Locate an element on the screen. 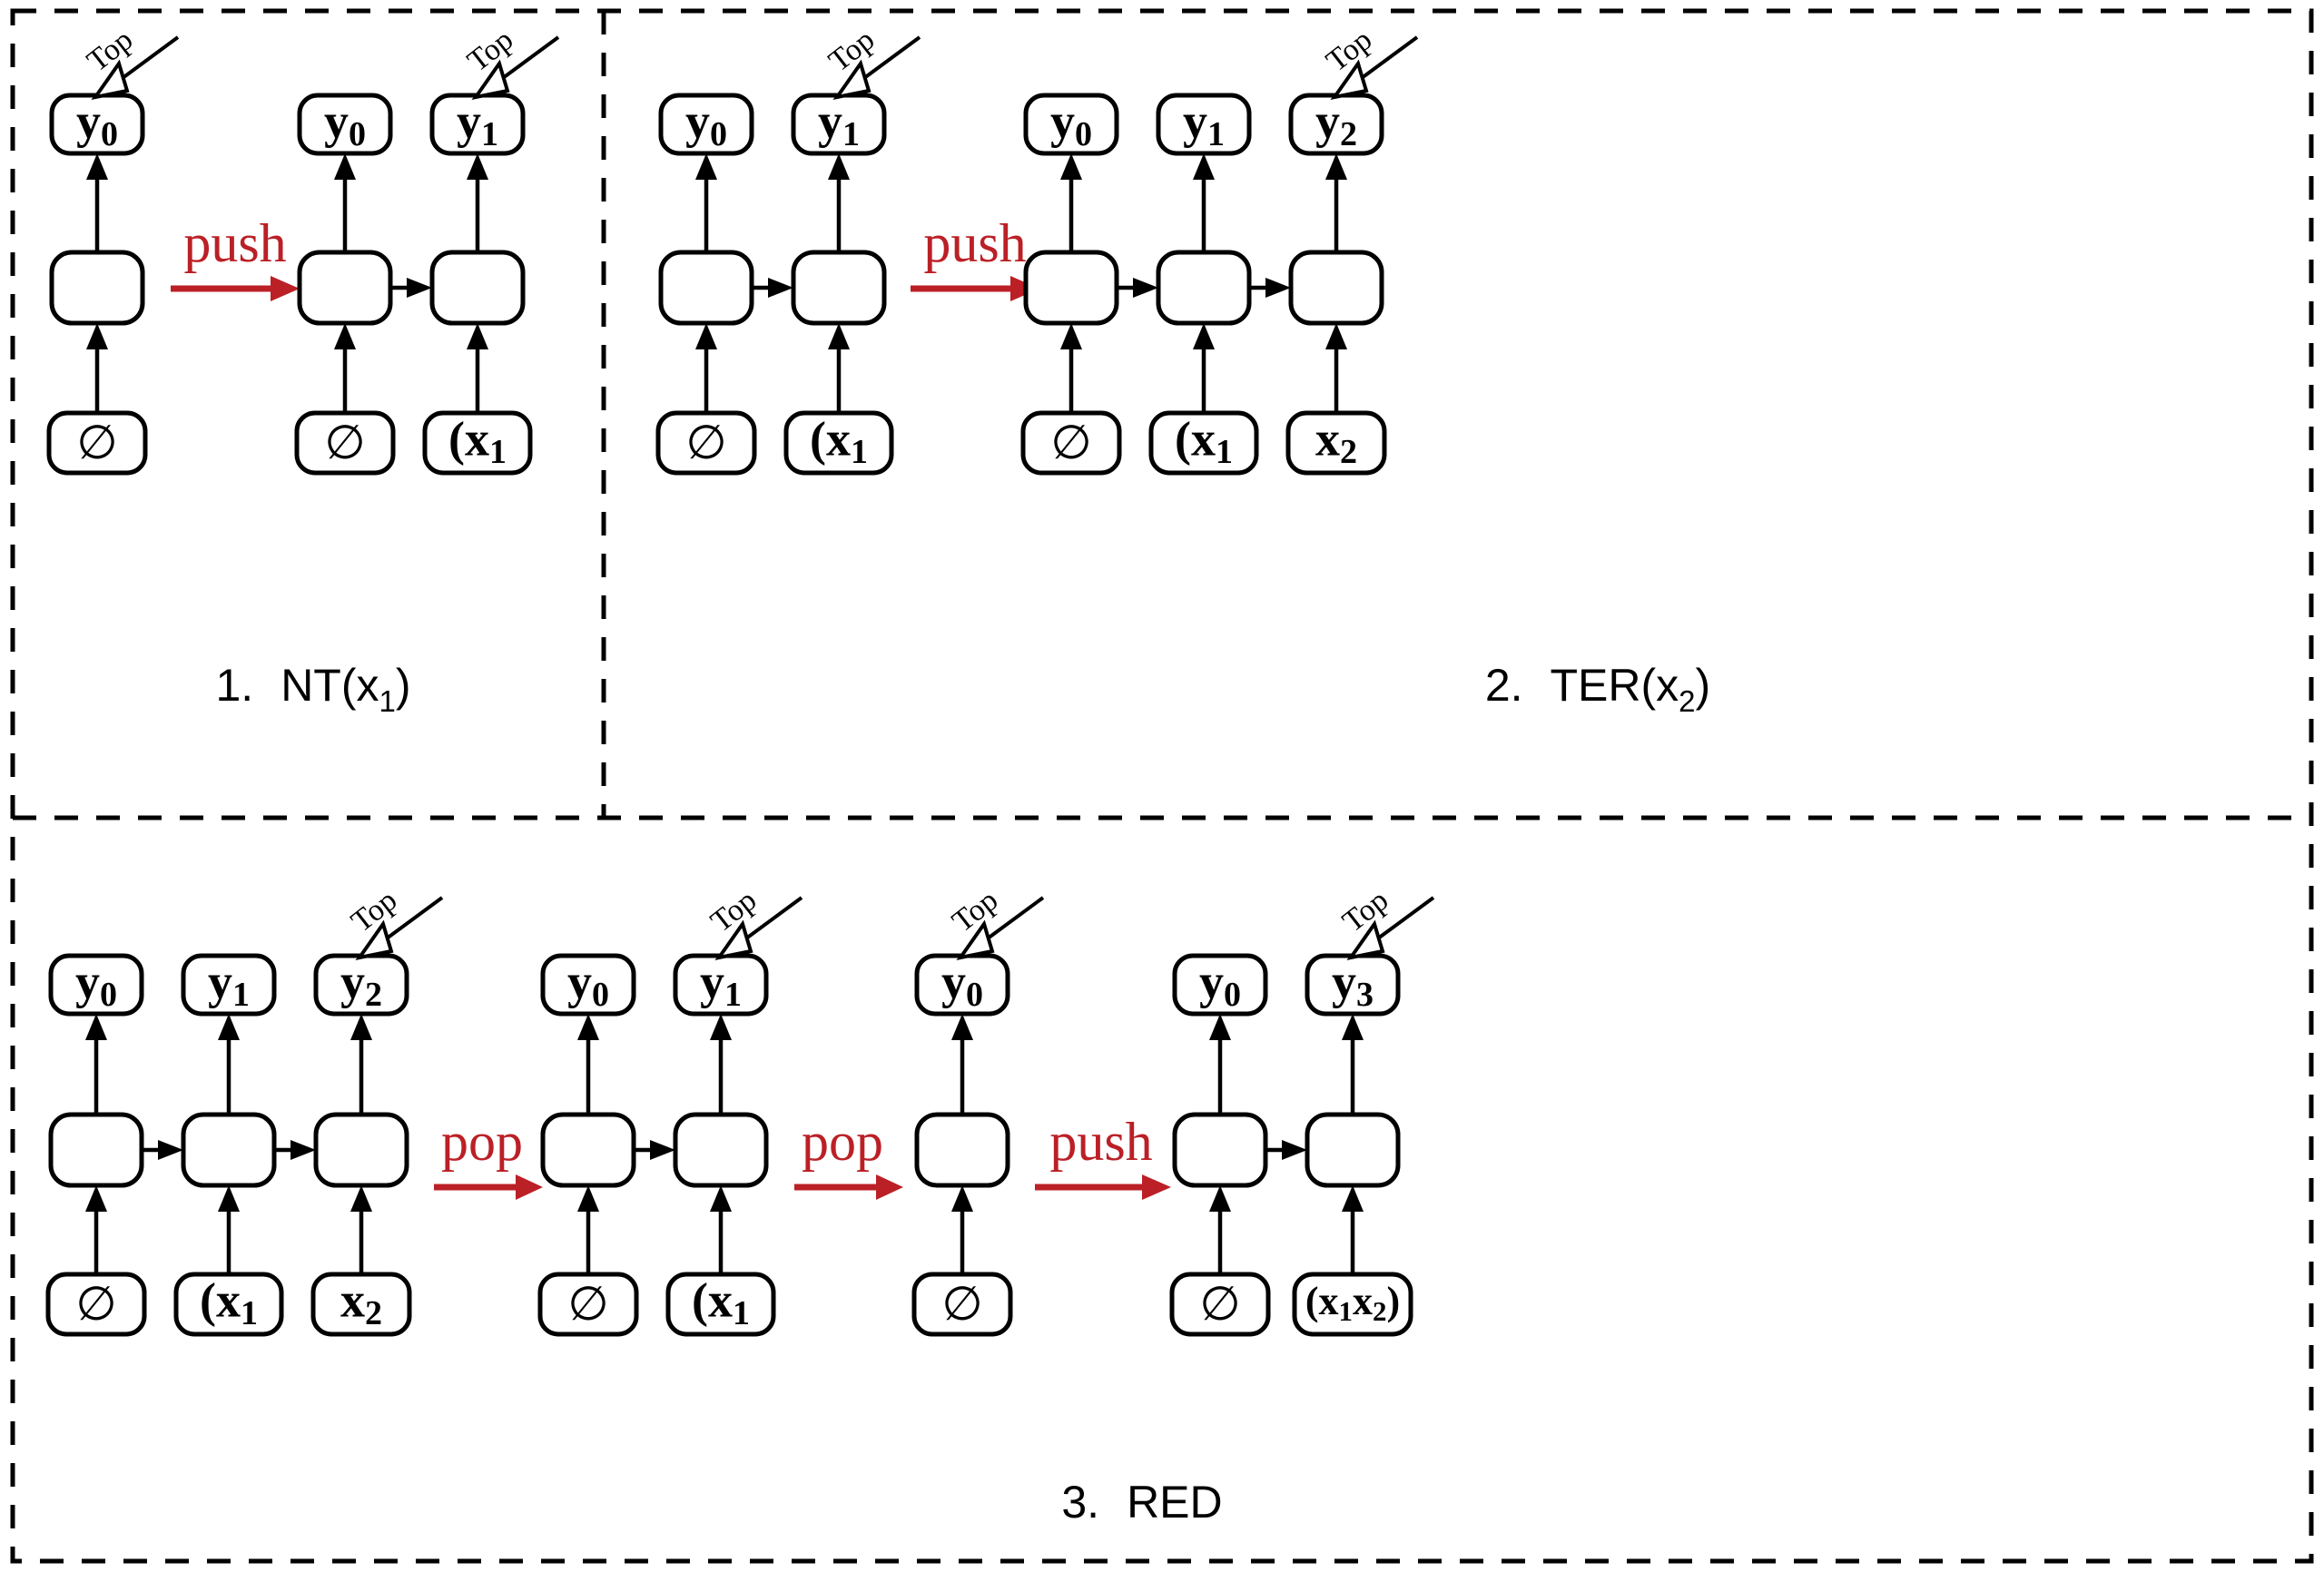  stack-2-b: y0 ∅ y1 (x1 y2 x2 Top is located at coordinates (1219, 250).